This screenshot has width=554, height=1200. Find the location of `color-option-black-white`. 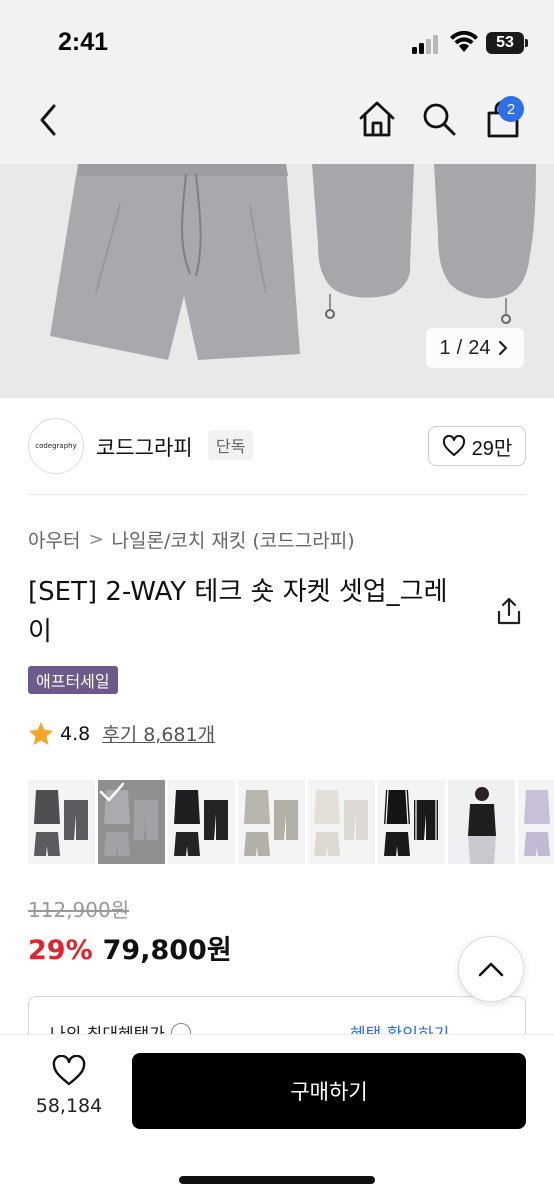

color-option-black-white is located at coordinates (411, 822).